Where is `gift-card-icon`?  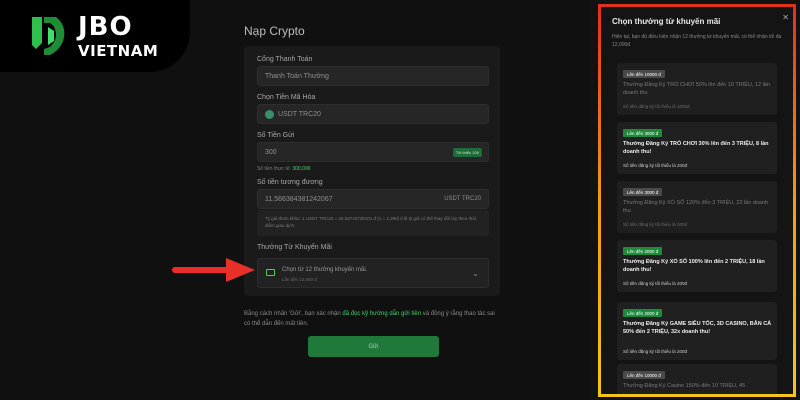
gift-card-icon is located at coordinates (270, 272).